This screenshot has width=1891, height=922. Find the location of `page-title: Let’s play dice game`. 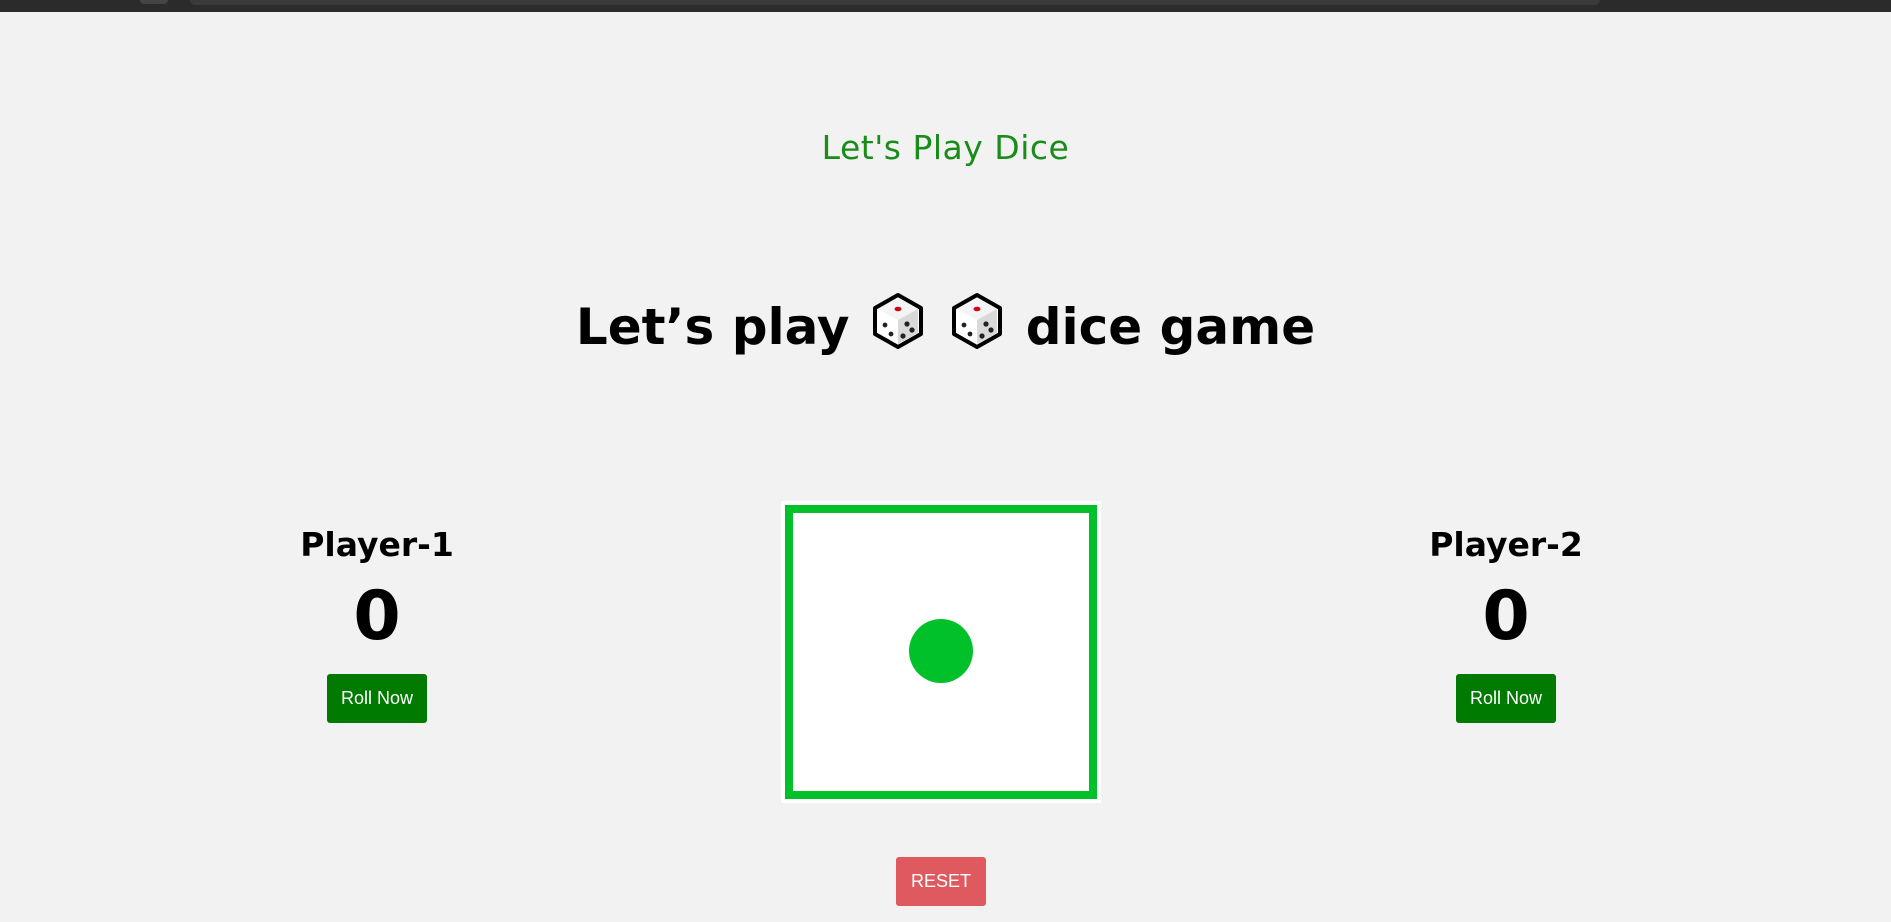

page-title: Let’s play dice game is located at coordinates (945, 324).